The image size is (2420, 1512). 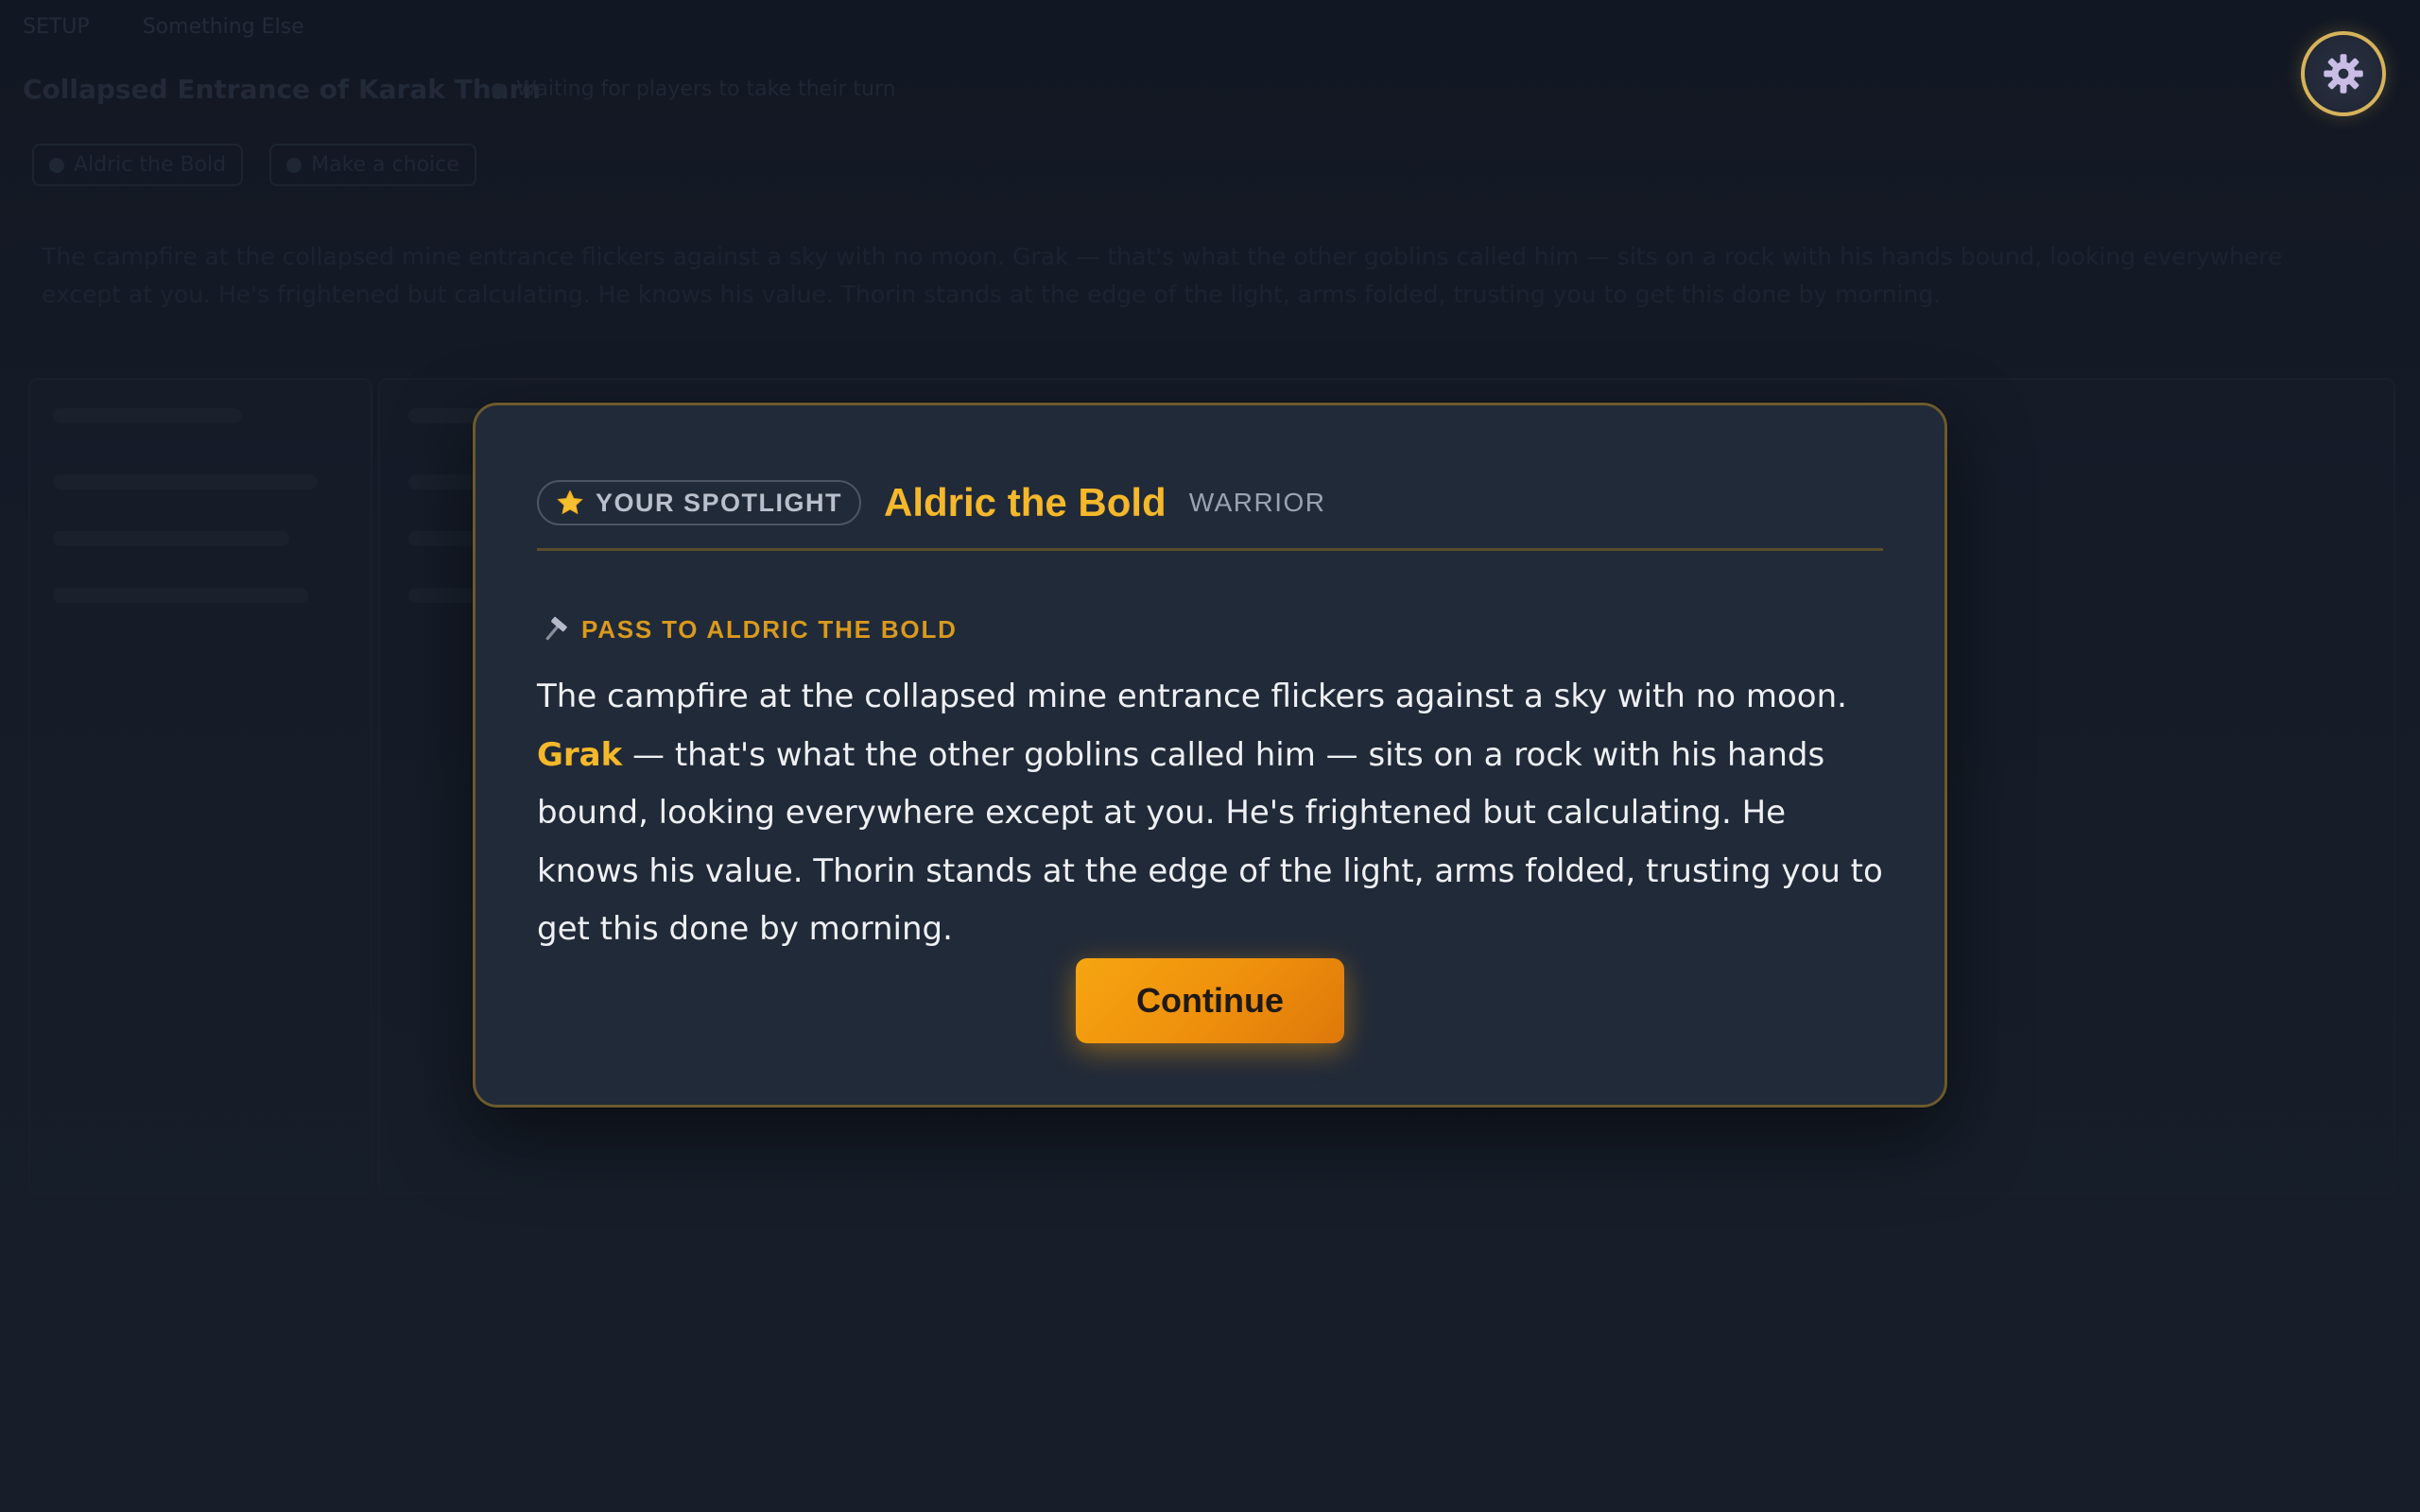 I want to click on star-icon, so click(x=570, y=502).